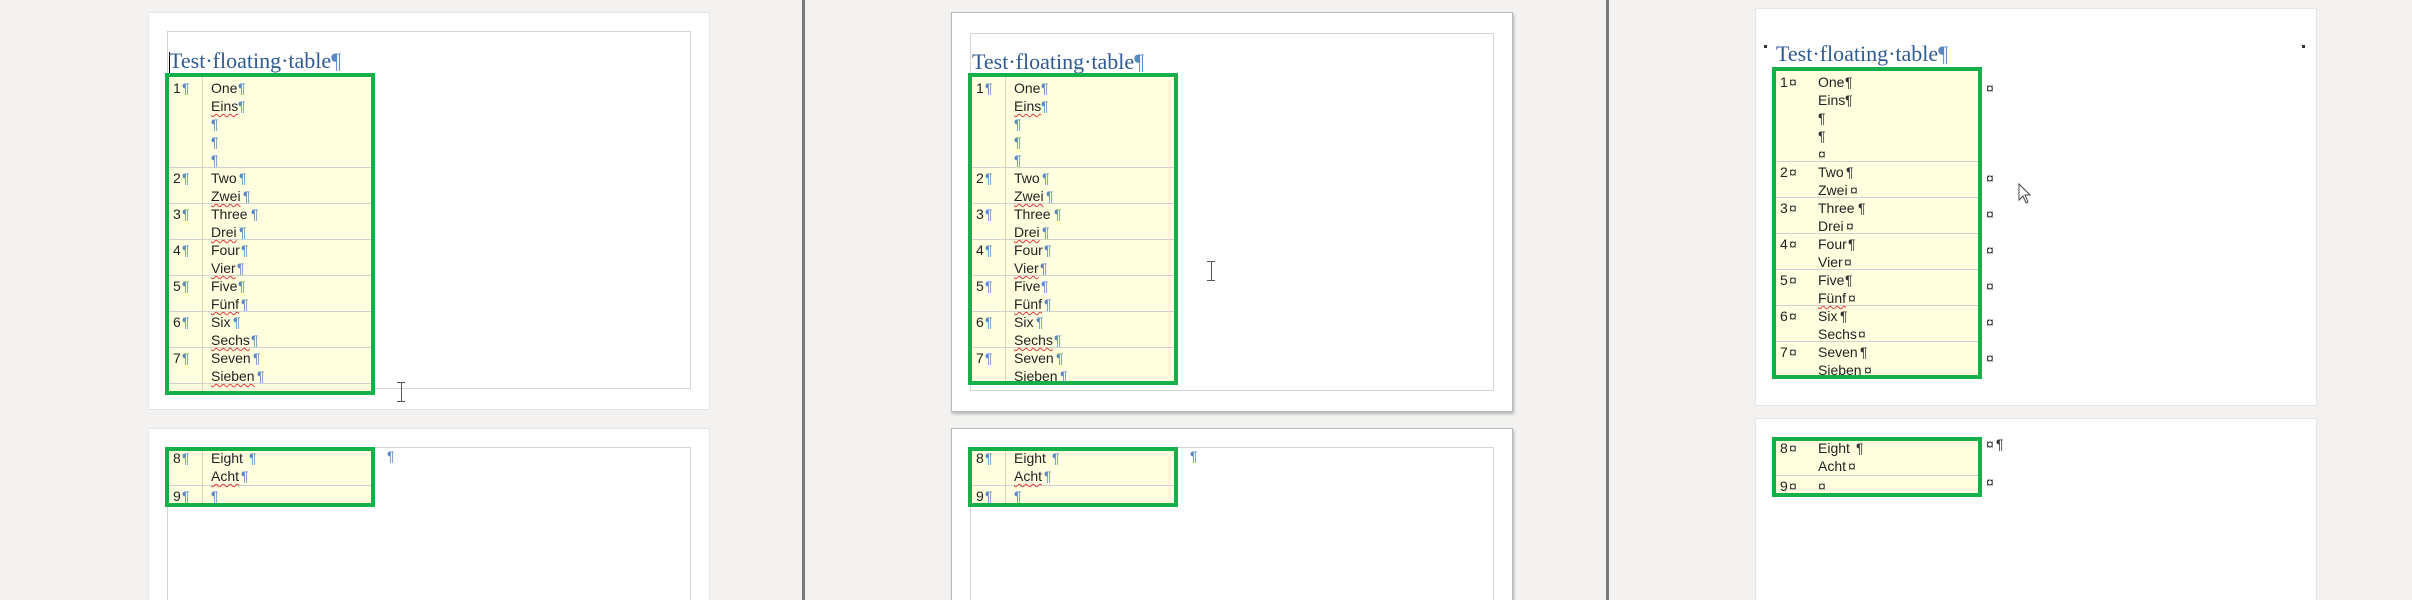 The image size is (2412, 600). I want to click on floating-table-continued: 8 ¤ Eight ¶ Acht ¤ 9 ¤ ¤, so click(1877, 467).